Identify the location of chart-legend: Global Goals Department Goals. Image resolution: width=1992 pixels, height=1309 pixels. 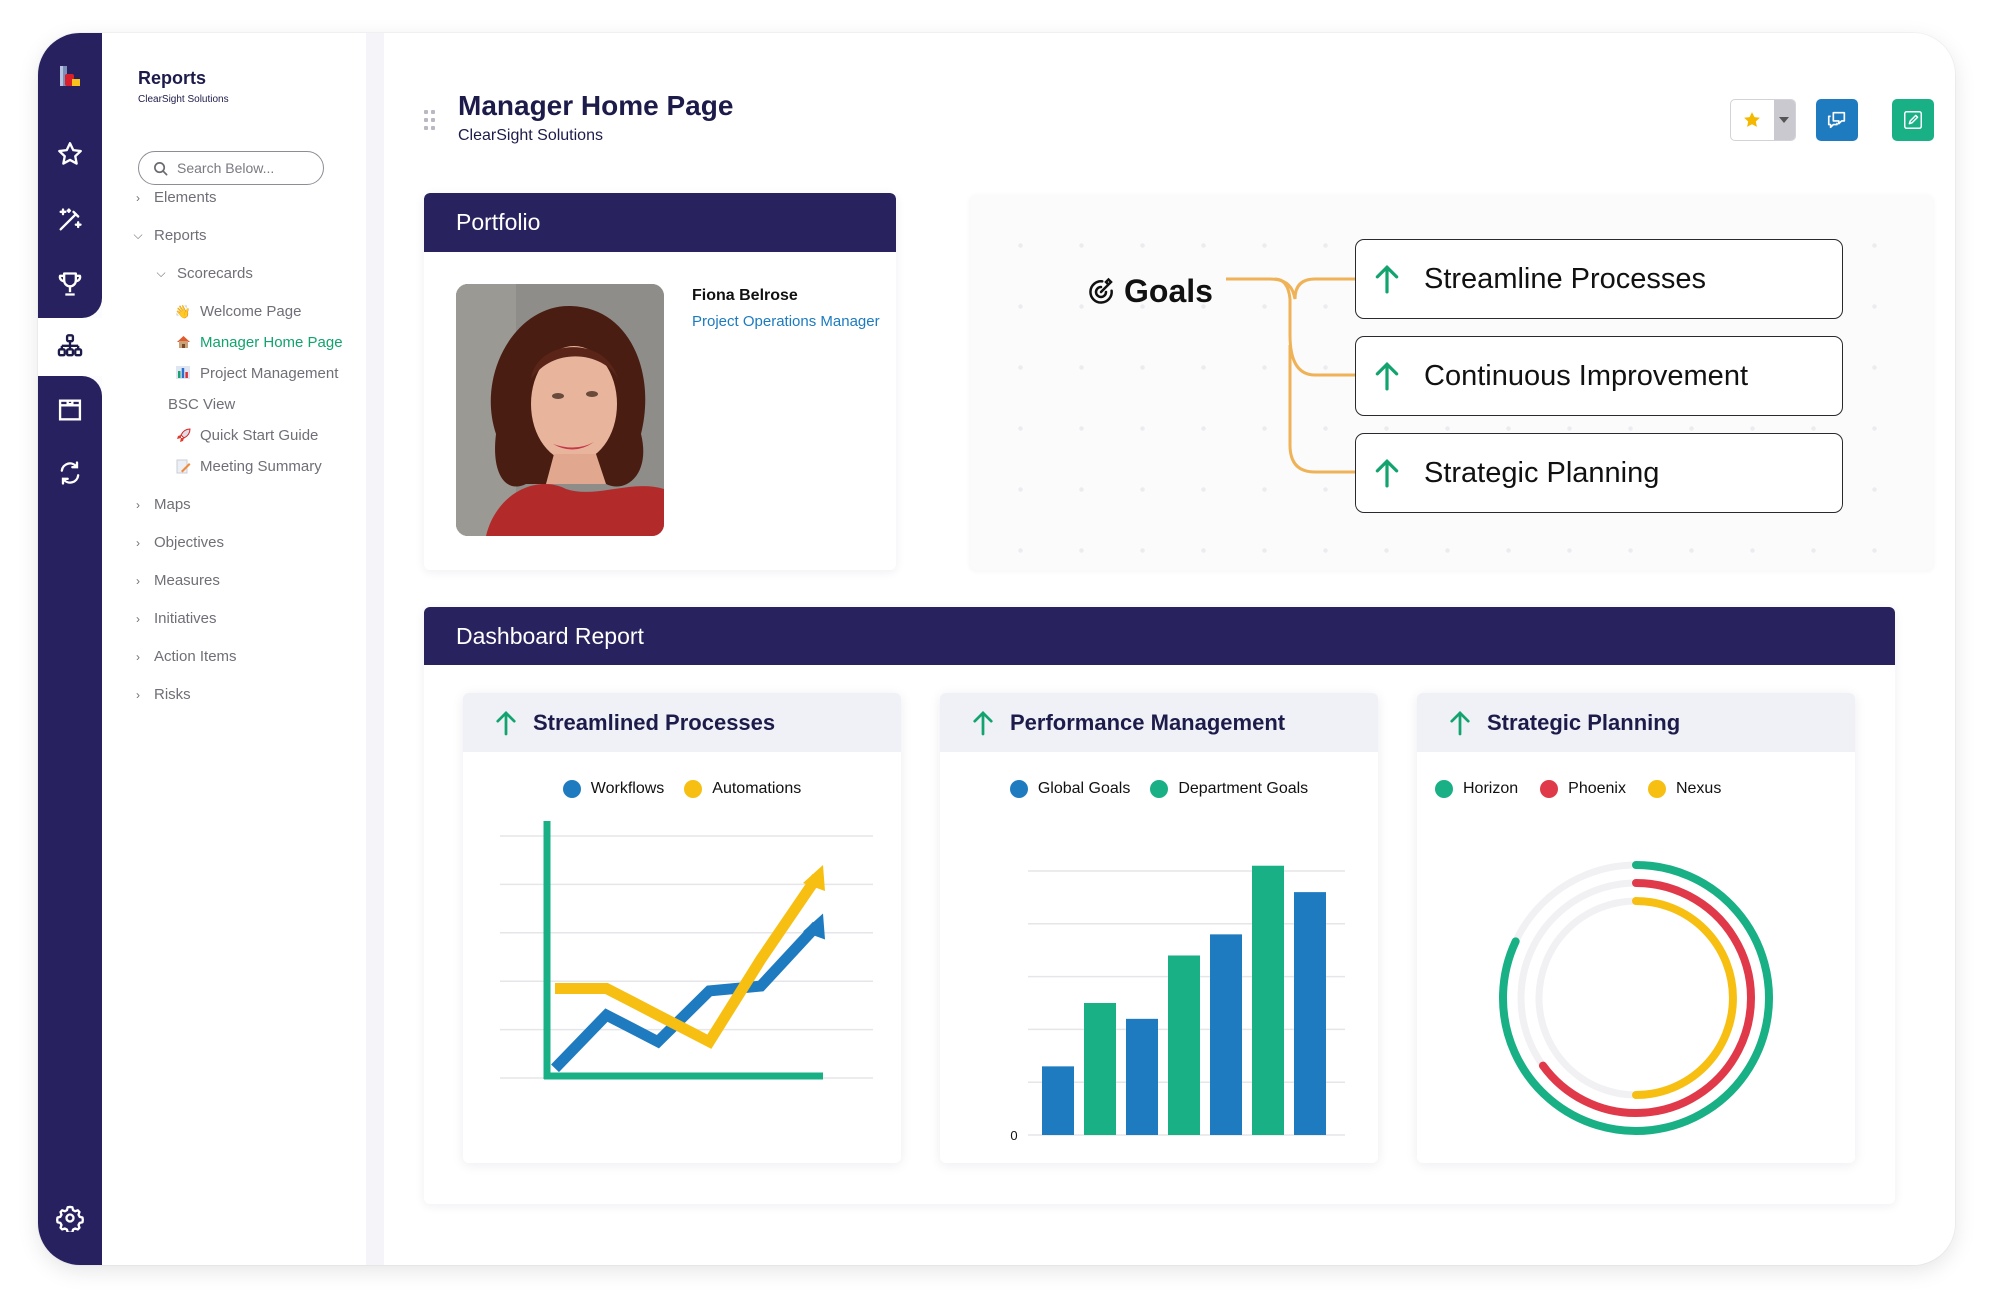
(1159, 789).